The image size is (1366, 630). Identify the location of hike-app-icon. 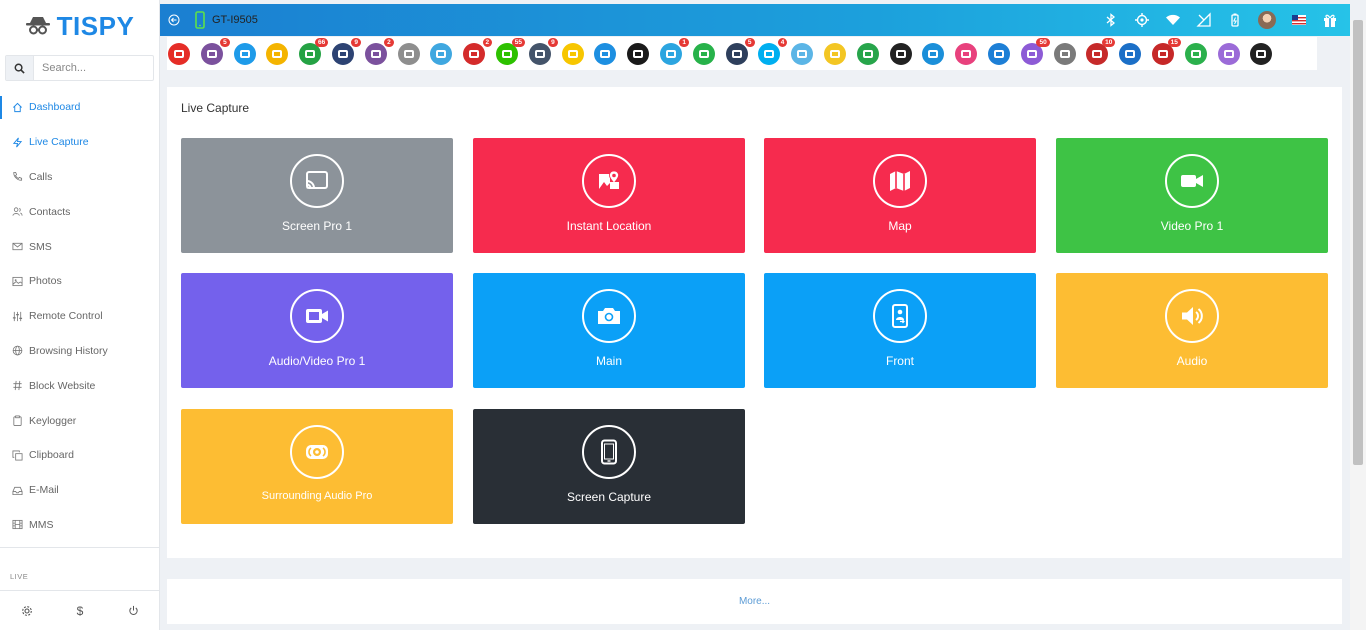
(998, 53).